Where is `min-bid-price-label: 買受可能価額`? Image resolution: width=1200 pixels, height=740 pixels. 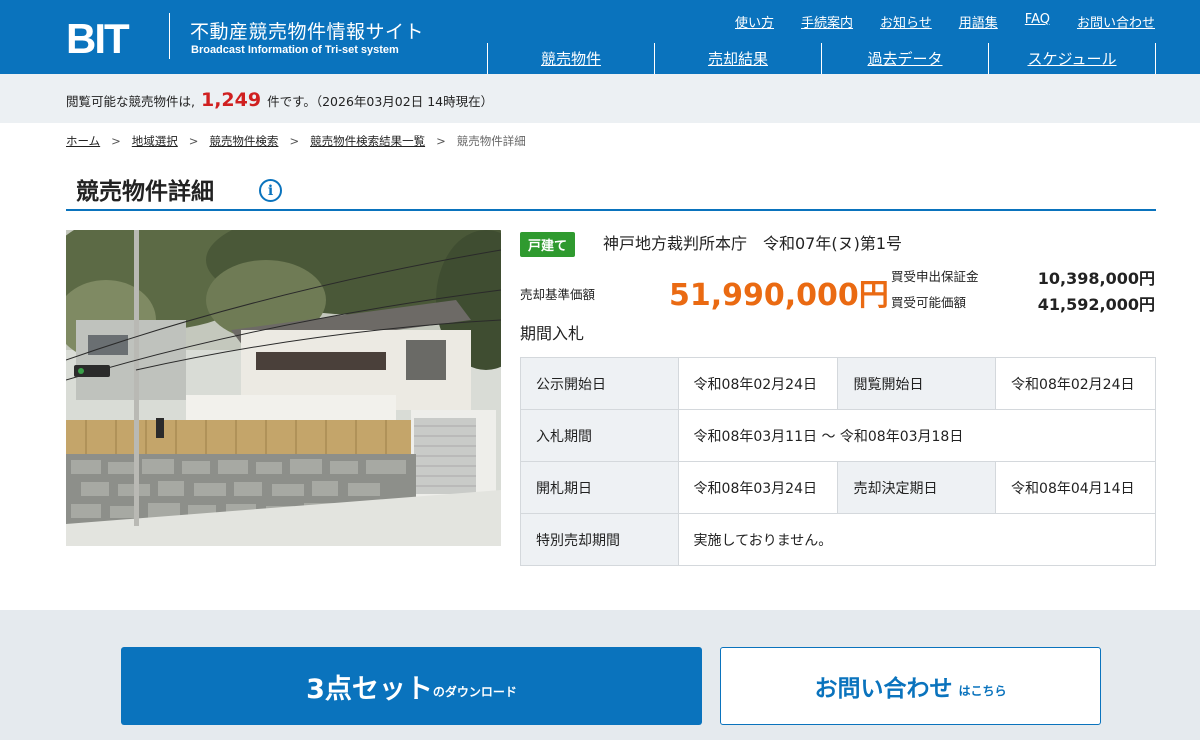
min-bid-price-label: 買受可能価額 is located at coordinates (929, 302).